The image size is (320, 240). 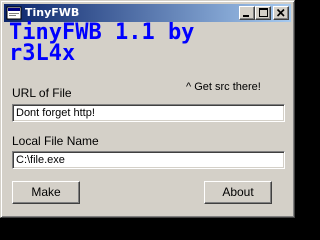 I want to click on window-title: TinyFWB, so click(x=52, y=12).